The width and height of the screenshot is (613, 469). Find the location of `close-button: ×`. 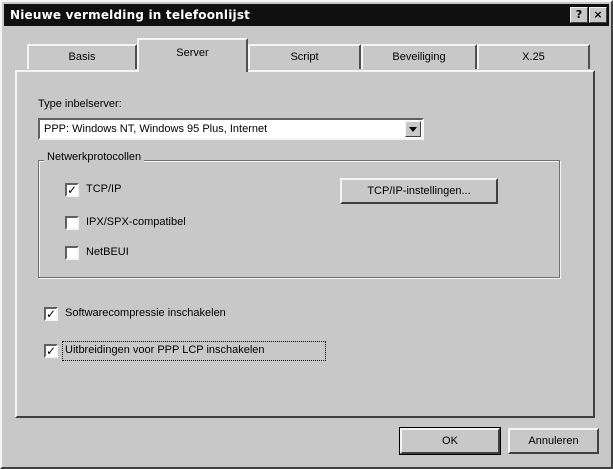

close-button: × is located at coordinates (598, 15).